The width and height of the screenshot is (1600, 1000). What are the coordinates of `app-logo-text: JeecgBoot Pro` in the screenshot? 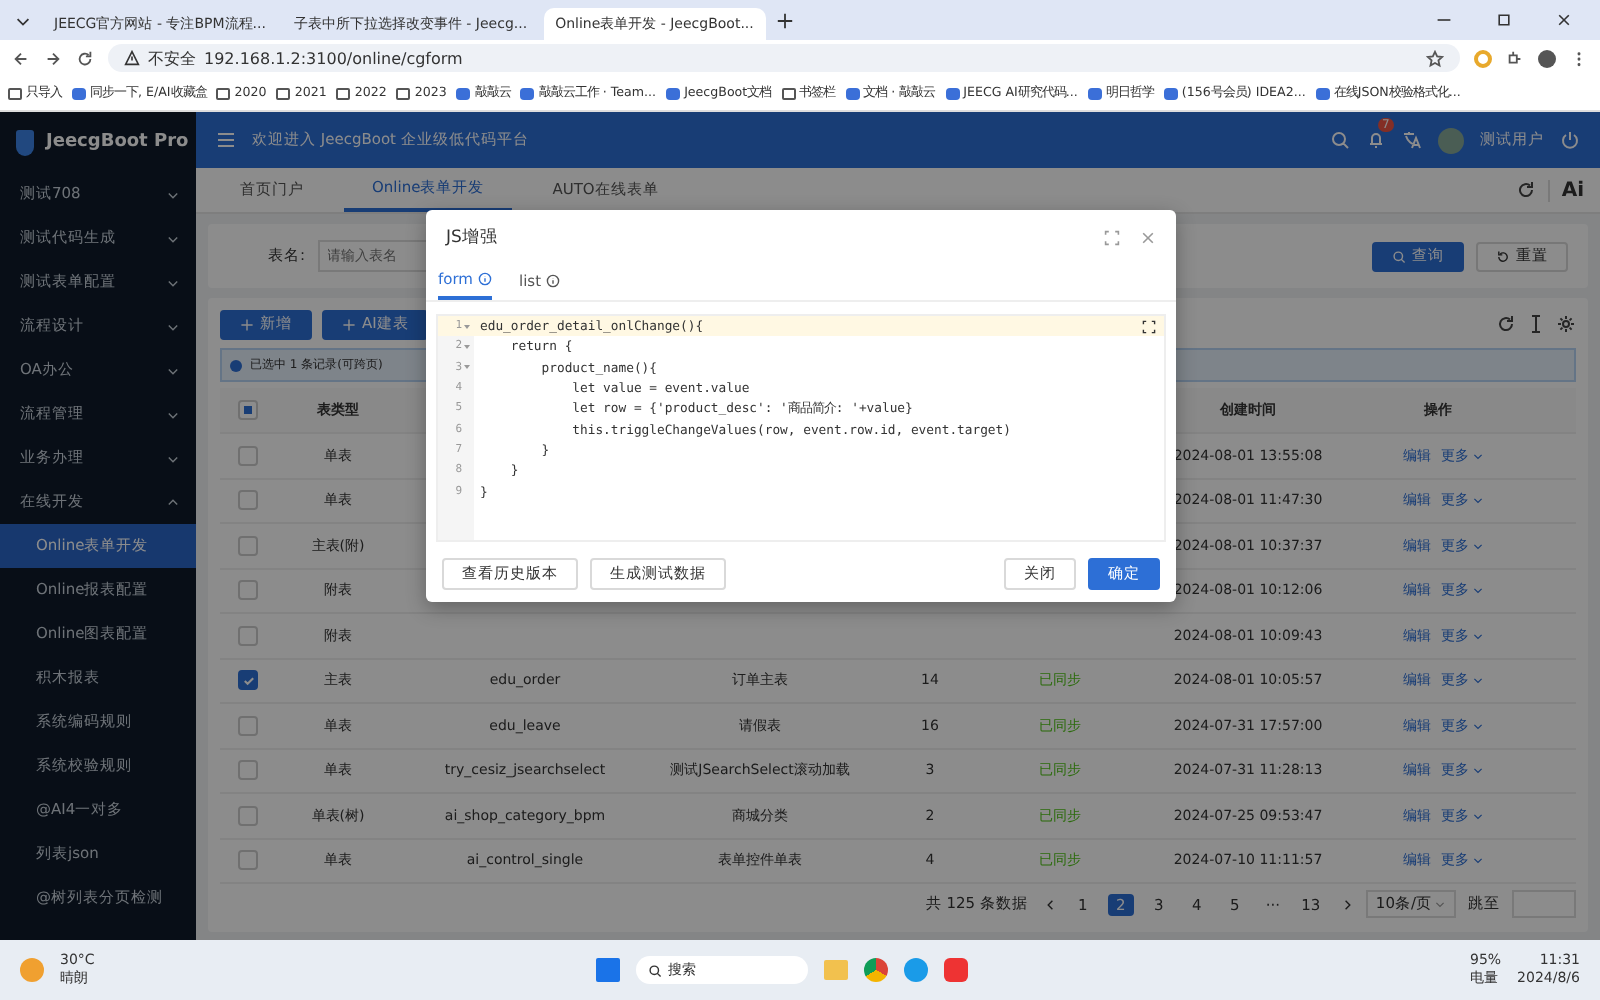 It's located at (117, 142).